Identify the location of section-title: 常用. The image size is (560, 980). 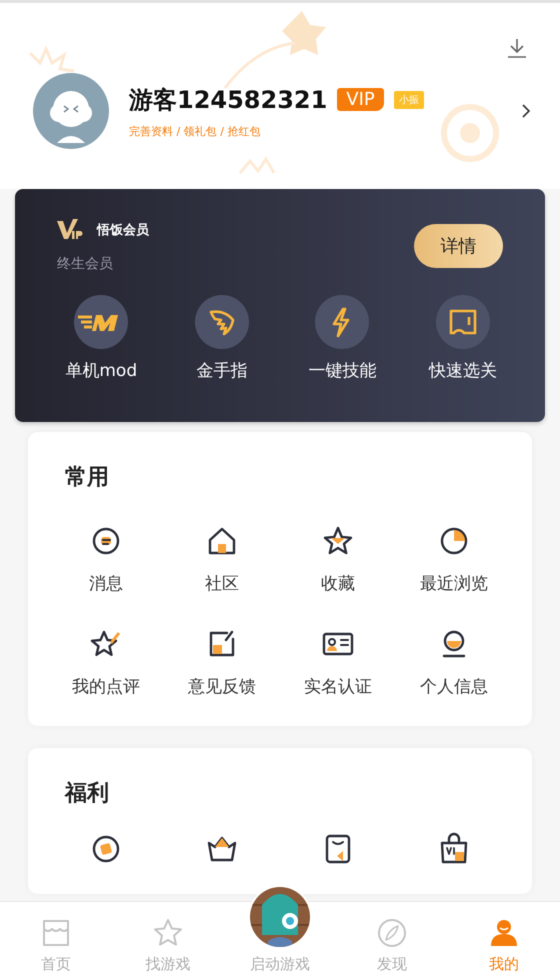
(87, 478).